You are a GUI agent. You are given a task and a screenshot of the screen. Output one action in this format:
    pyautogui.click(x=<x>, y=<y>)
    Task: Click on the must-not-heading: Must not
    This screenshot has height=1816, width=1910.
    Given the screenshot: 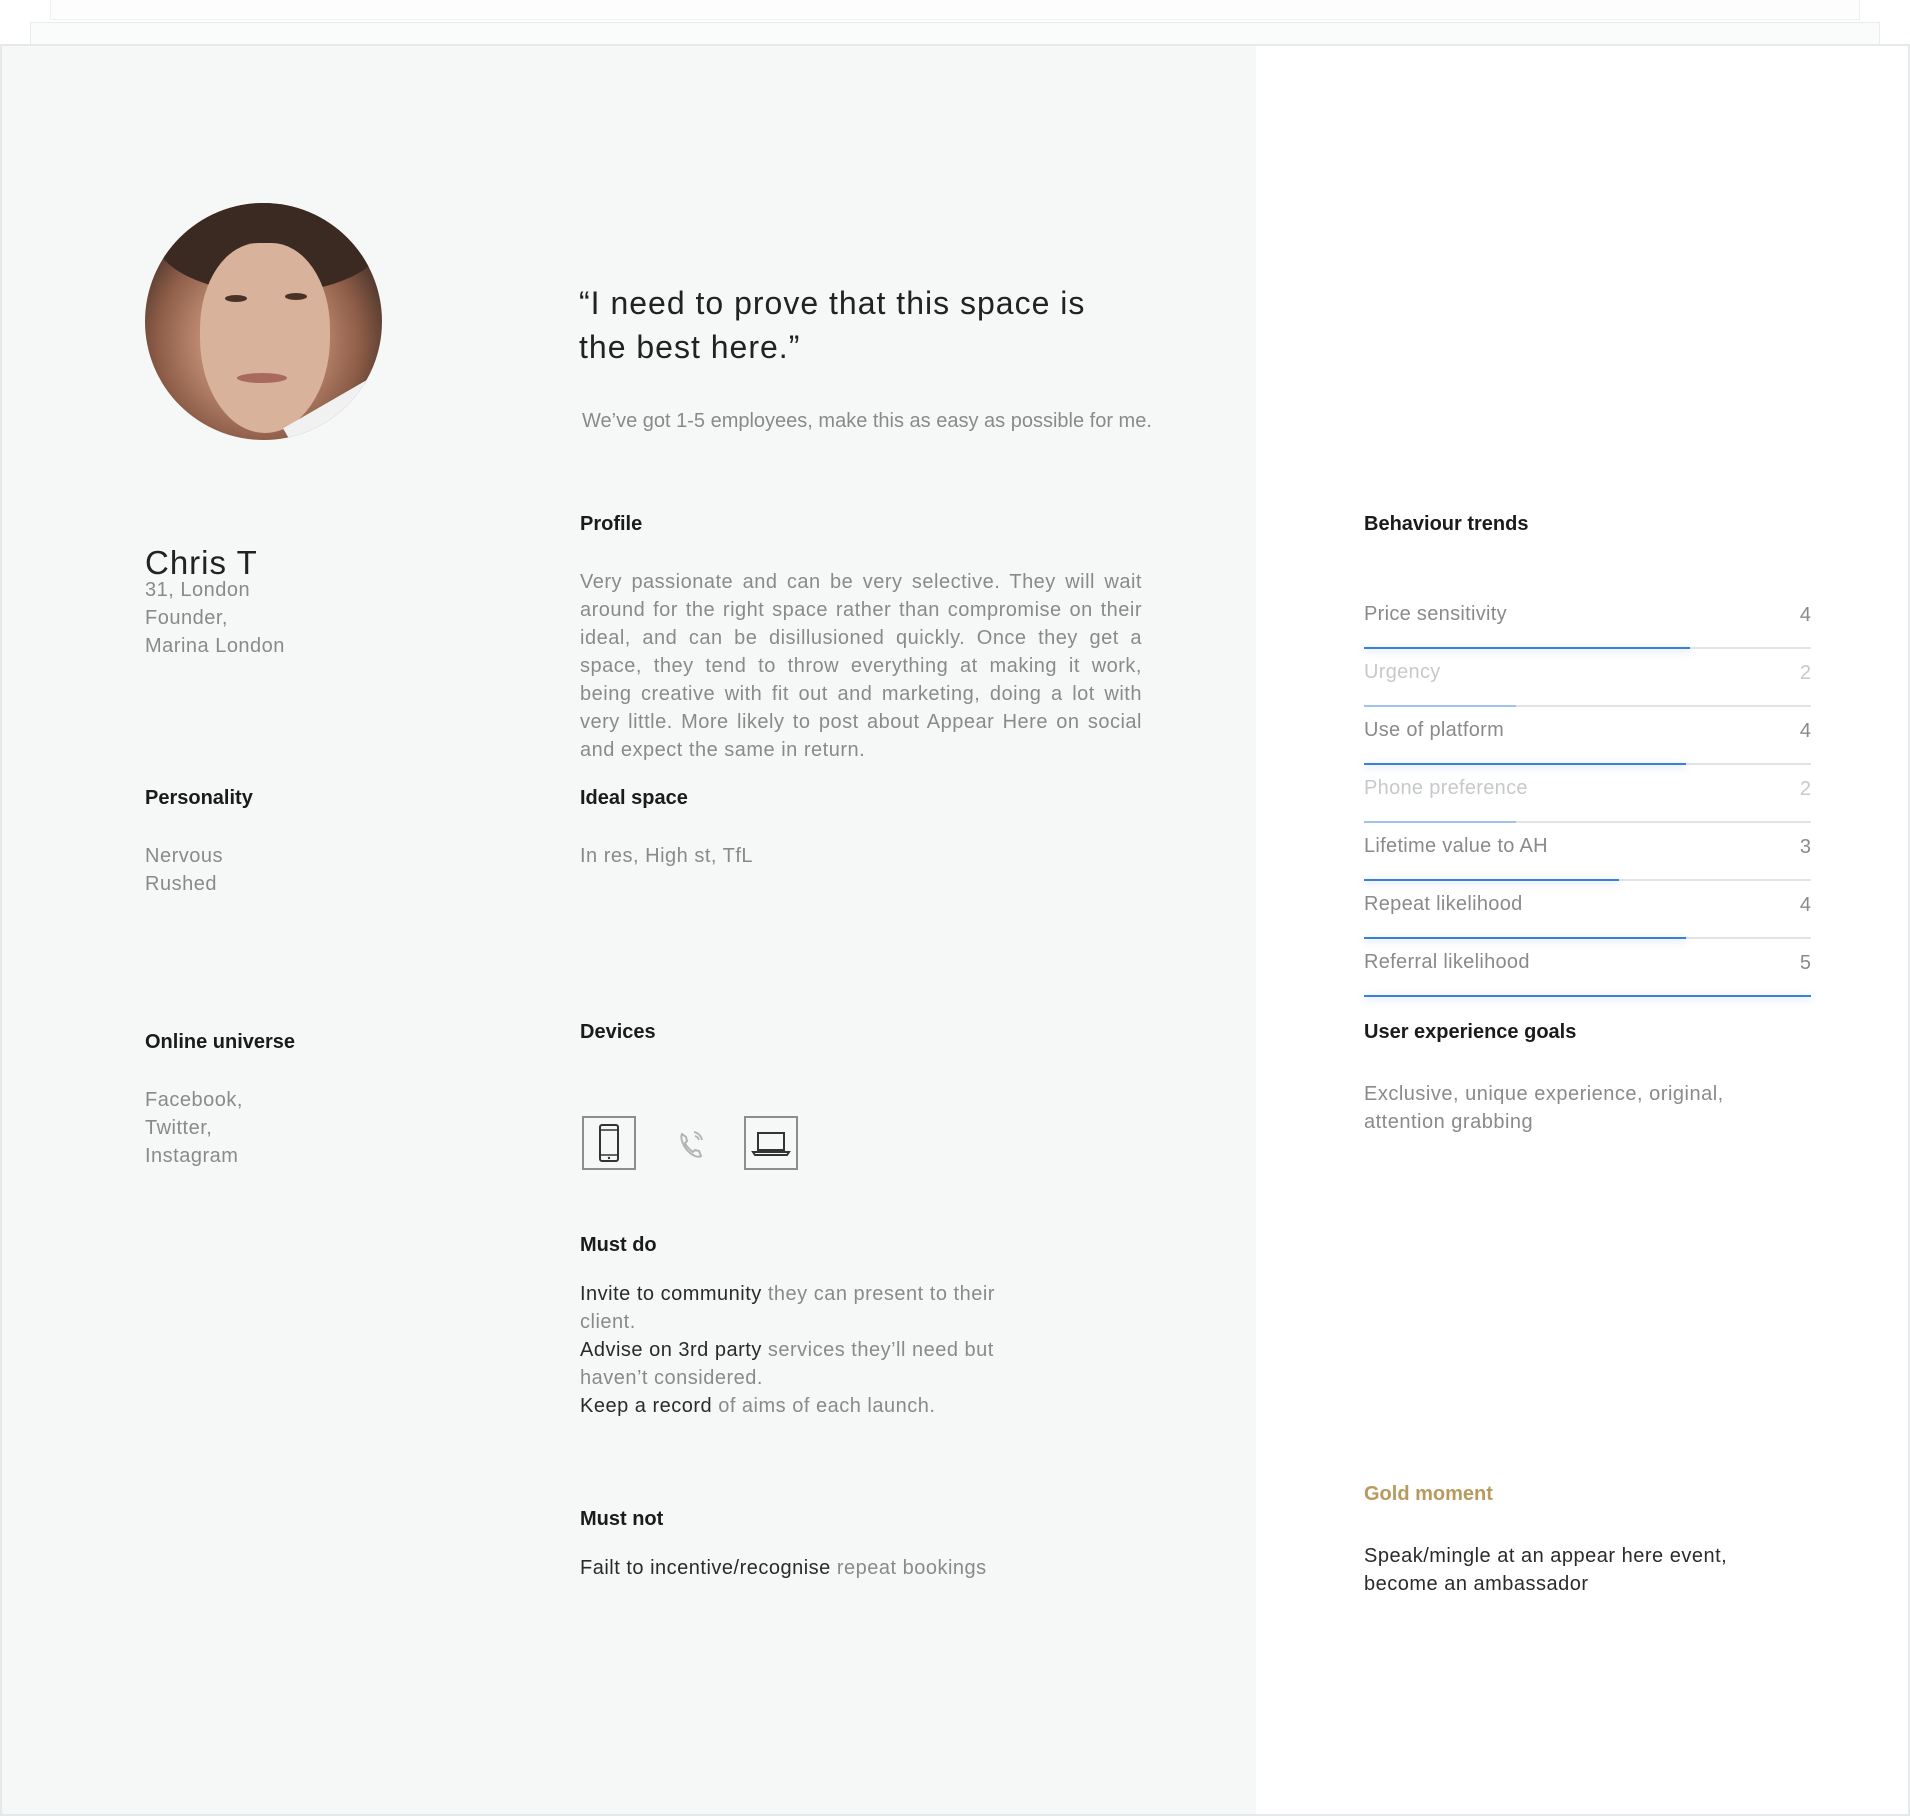 What is the action you would take?
    pyautogui.click(x=622, y=1519)
    